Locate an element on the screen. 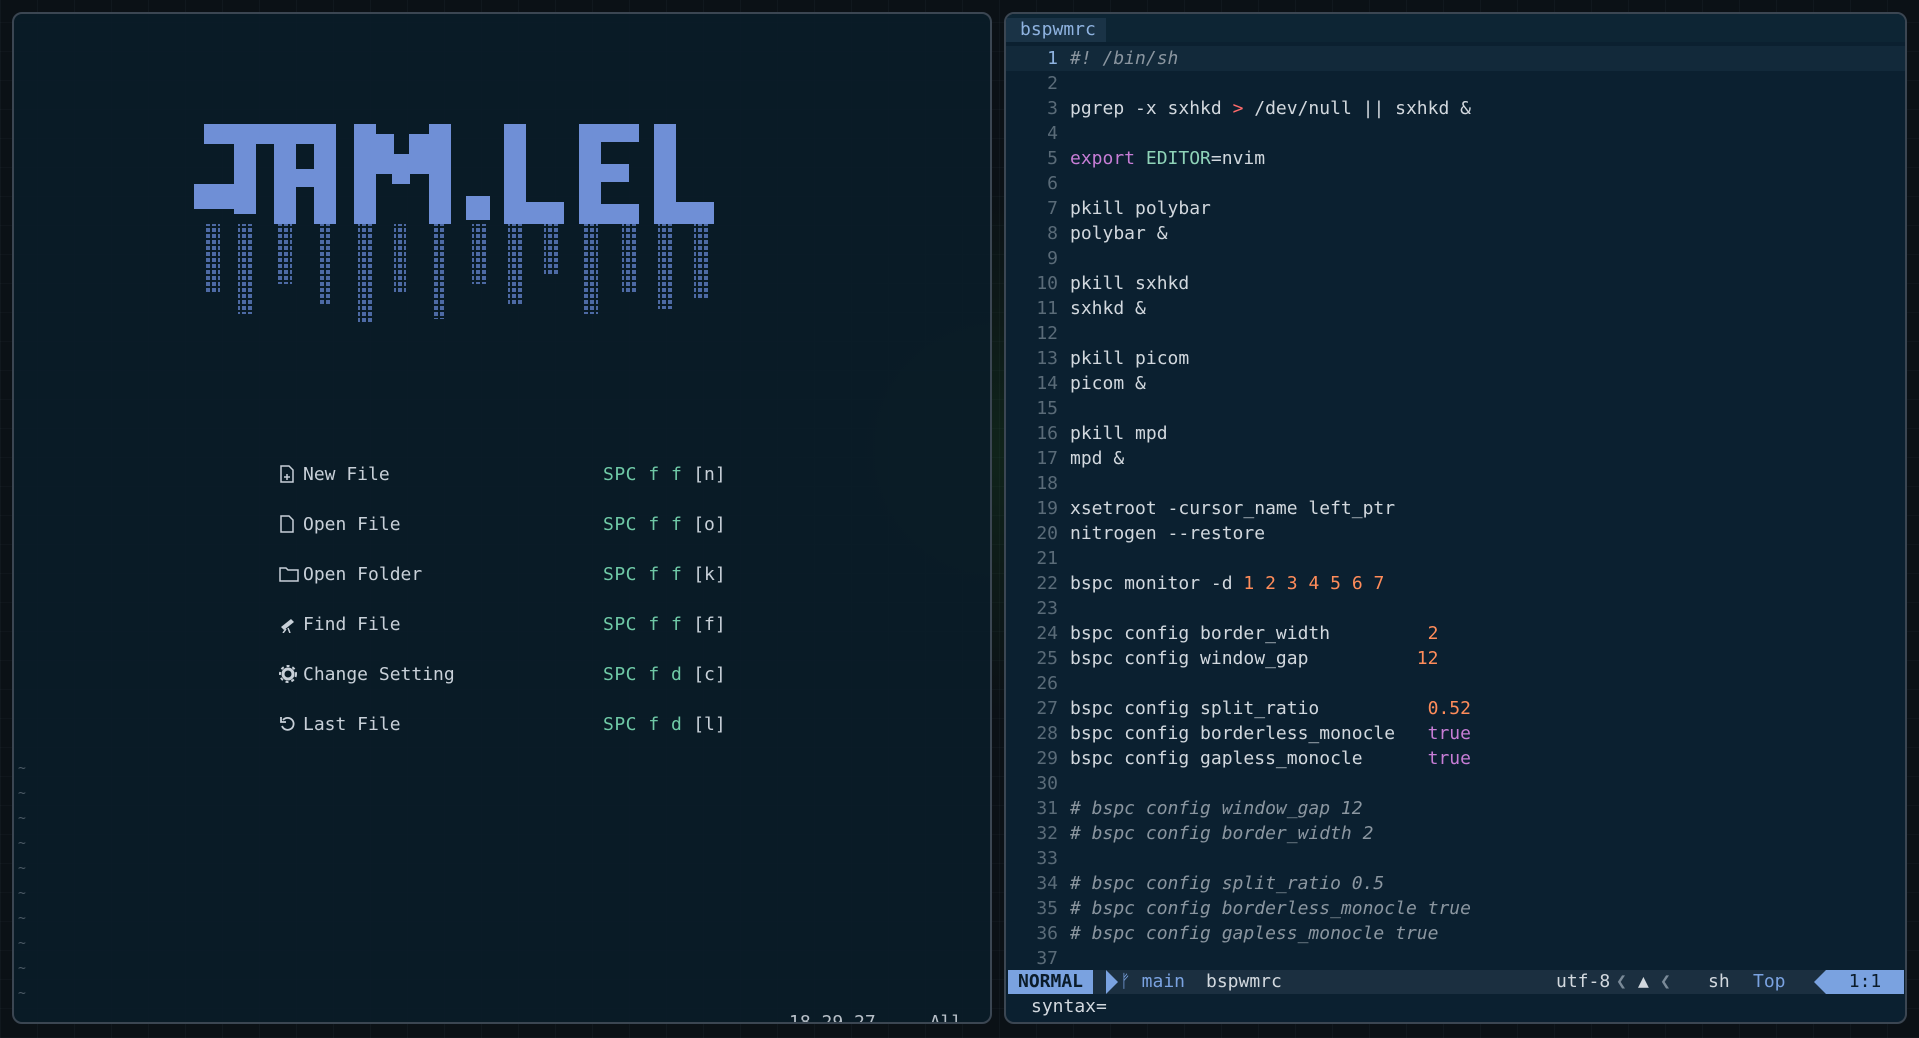 The width and height of the screenshot is (1919, 1038). tabline: bspwmrc is located at coordinates (1455, 28).